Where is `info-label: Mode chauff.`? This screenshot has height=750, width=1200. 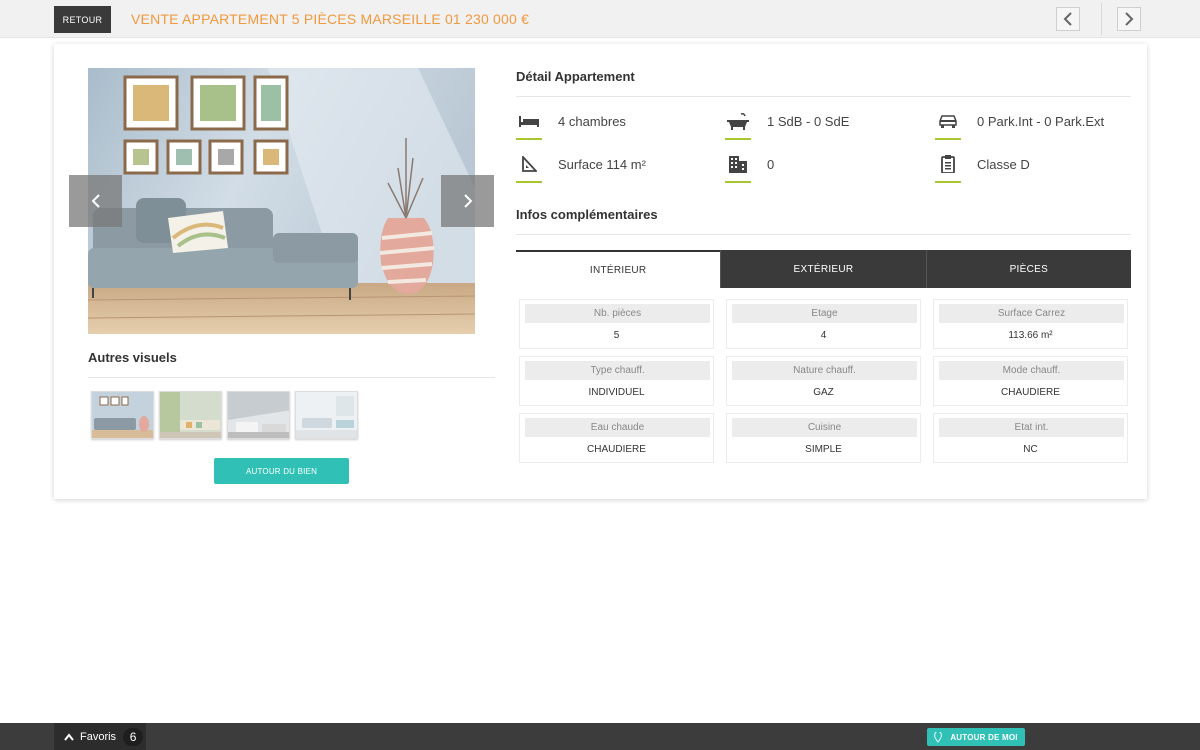 info-label: Mode chauff. is located at coordinates (1031, 370).